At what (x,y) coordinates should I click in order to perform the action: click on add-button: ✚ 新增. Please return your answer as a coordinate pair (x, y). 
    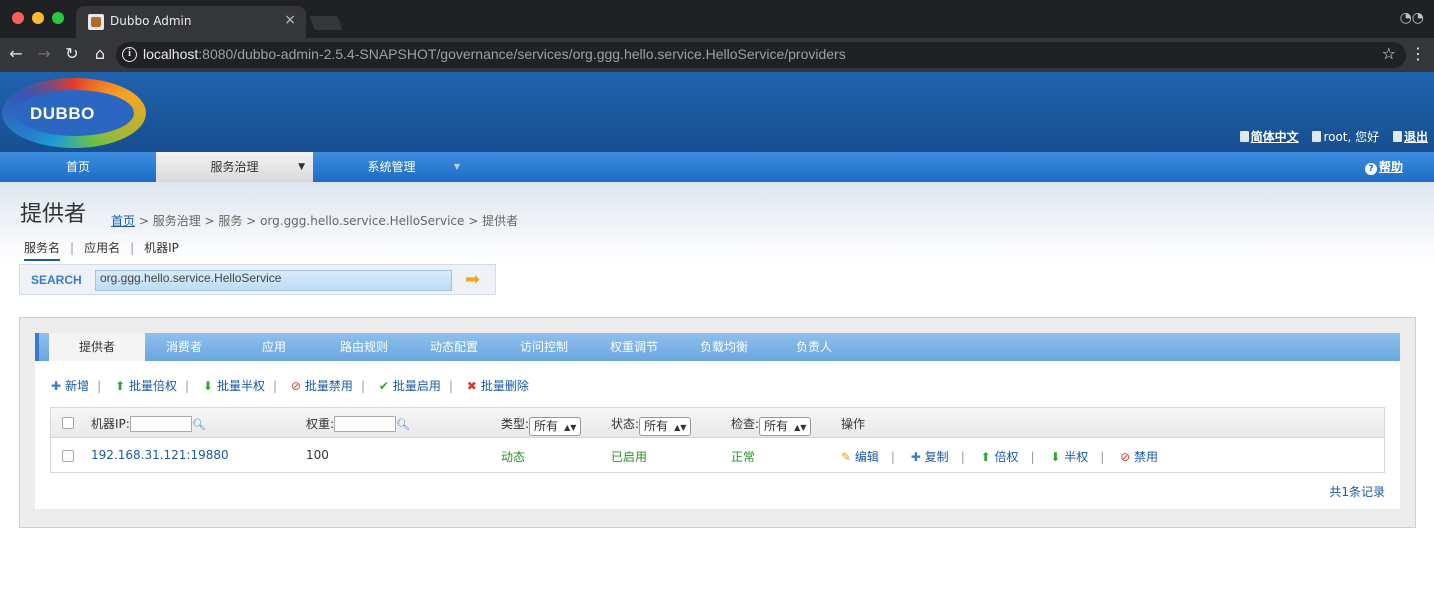
    Looking at the image, I should click on (70, 385).